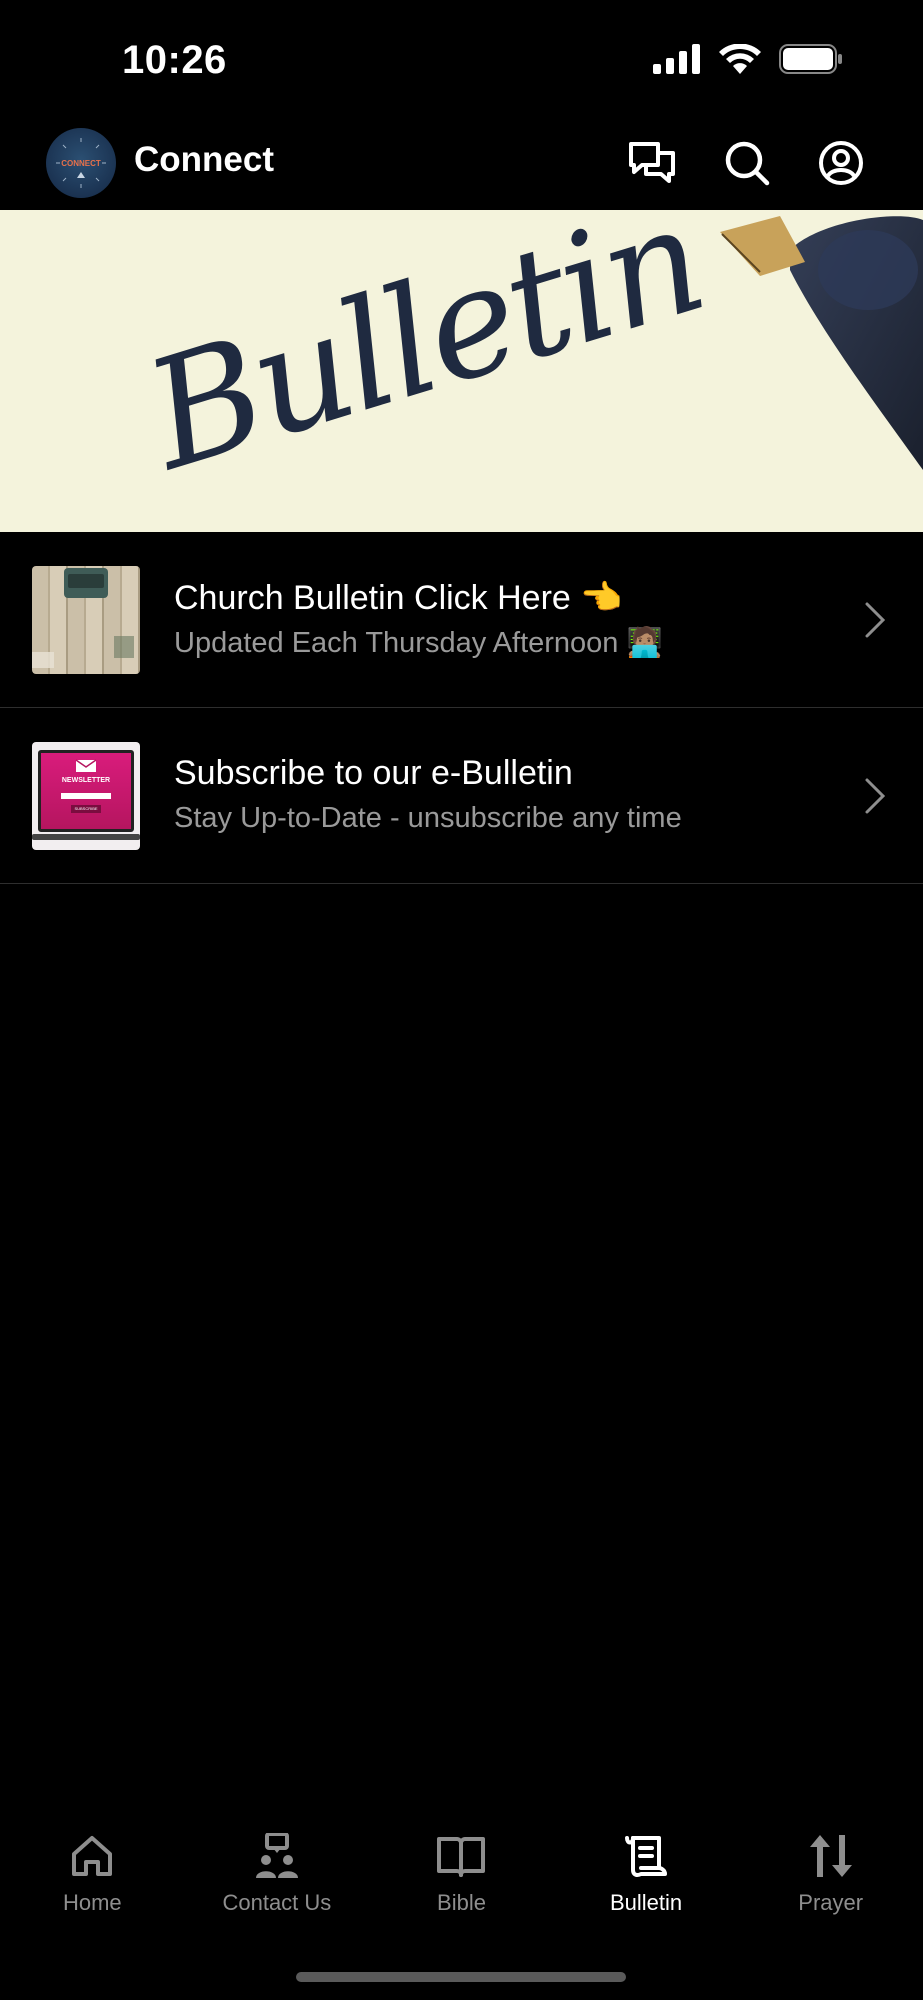 Image resolution: width=923 pixels, height=2000 pixels. I want to click on envelope-icon, so click(86, 765).